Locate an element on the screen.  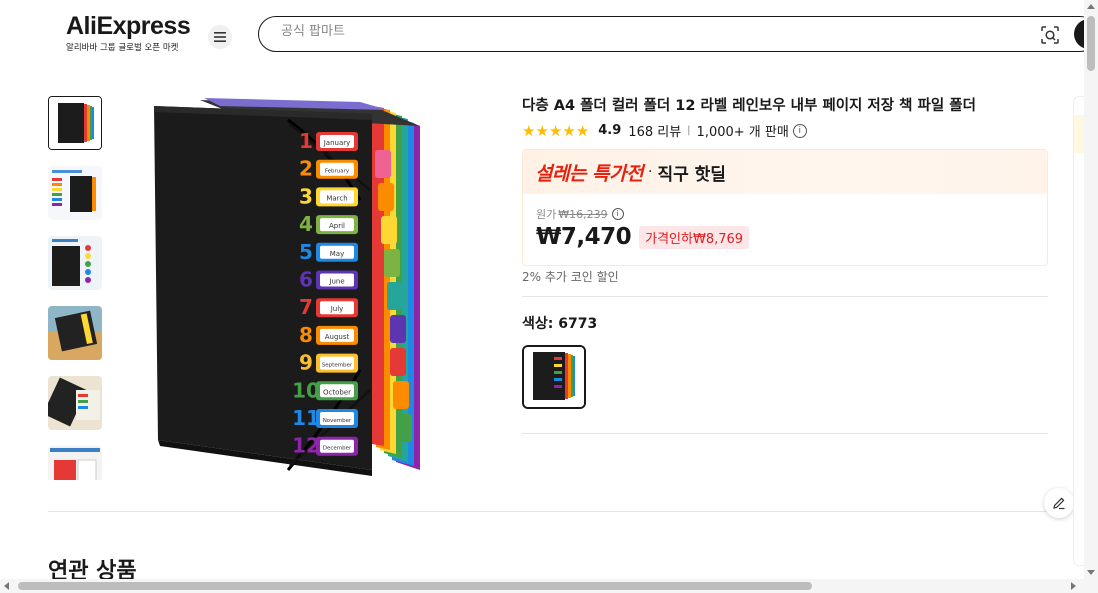
month-number: 11 is located at coordinates (306, 418).